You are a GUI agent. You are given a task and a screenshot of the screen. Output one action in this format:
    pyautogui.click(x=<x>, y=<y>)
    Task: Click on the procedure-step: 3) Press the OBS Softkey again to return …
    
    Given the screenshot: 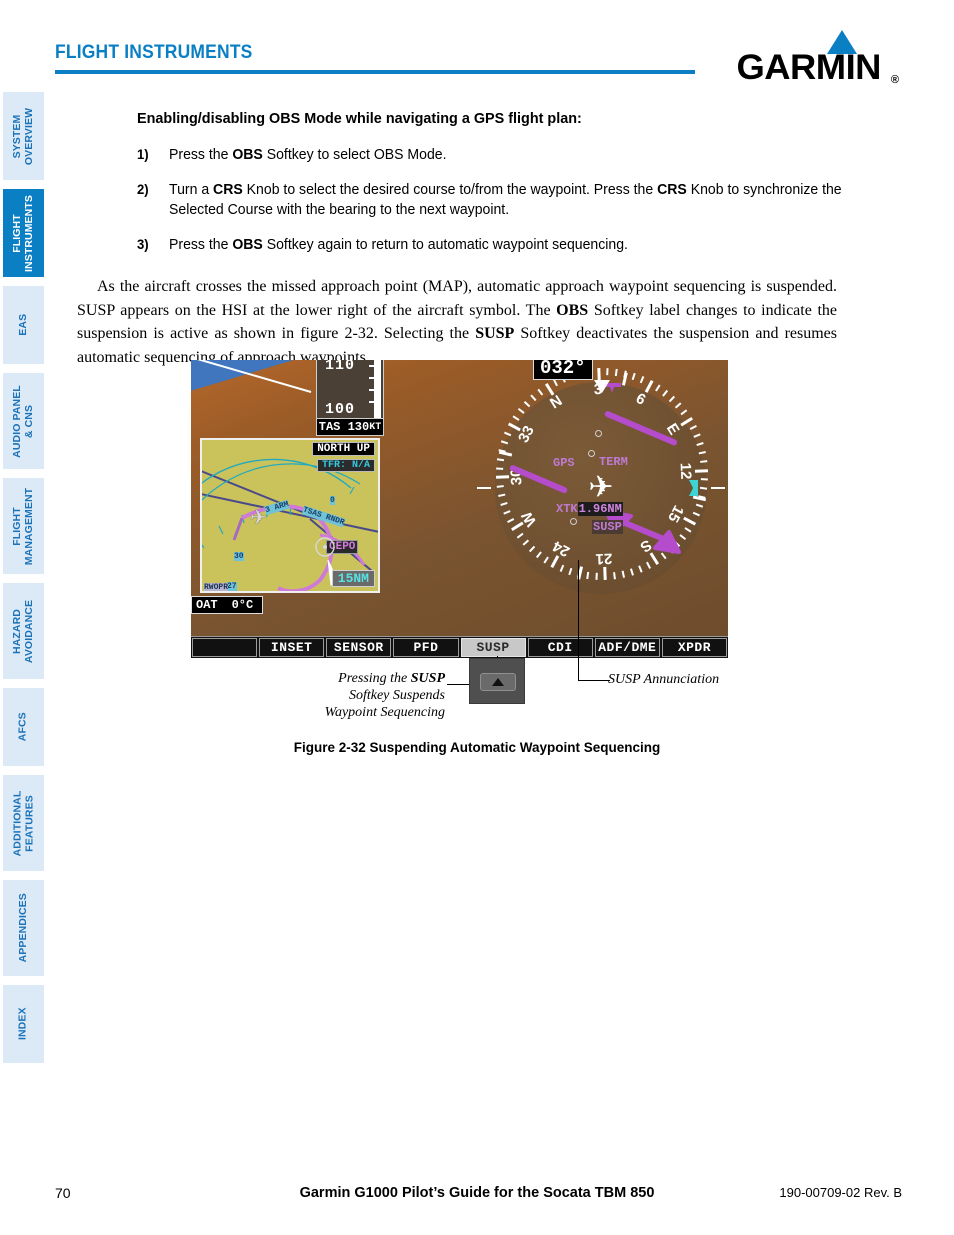 What is the action you would take?
    pyautogui.click(x=507, y=245)
    